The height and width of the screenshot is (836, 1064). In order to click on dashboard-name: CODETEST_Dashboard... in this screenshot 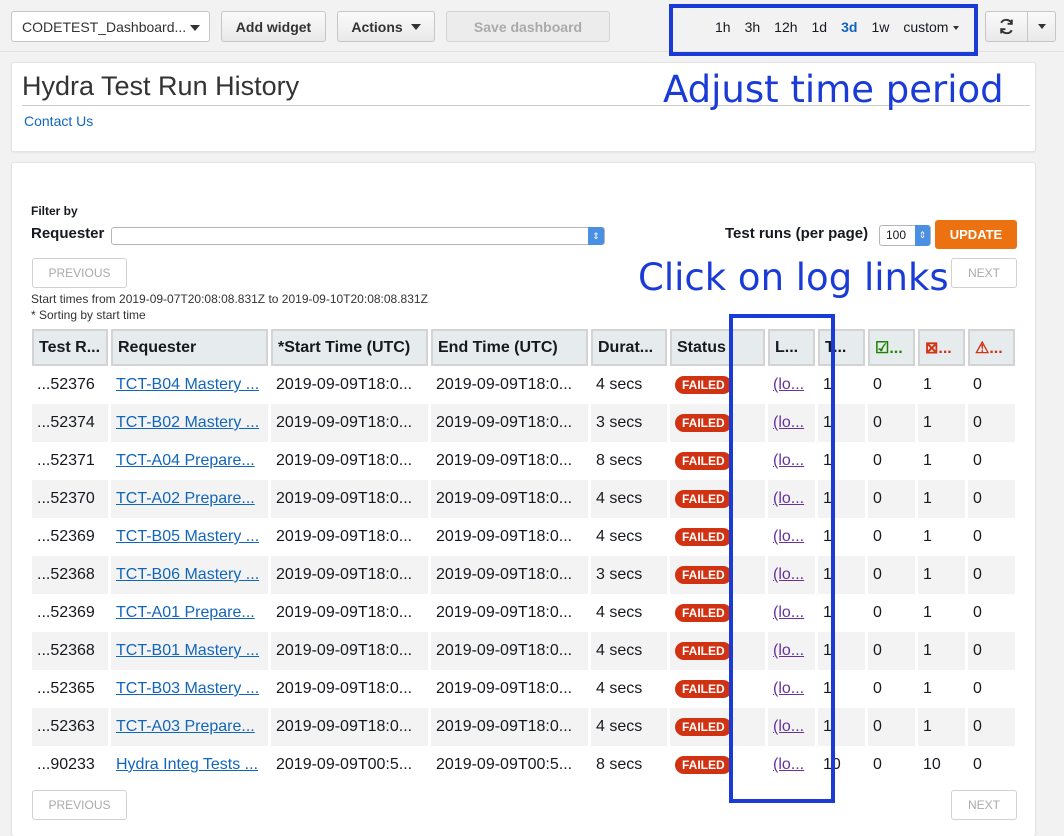, I will do `click(104, 26)`.